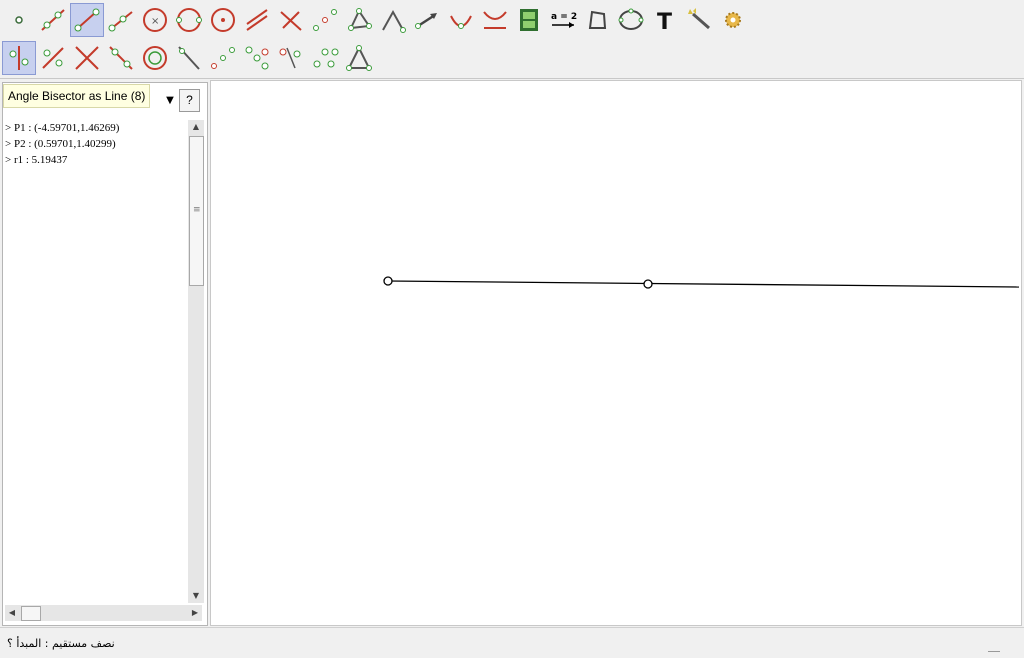 The width and height of the screenshot is (1024, 658). I want to click on relation-icon, so click(257, 58).